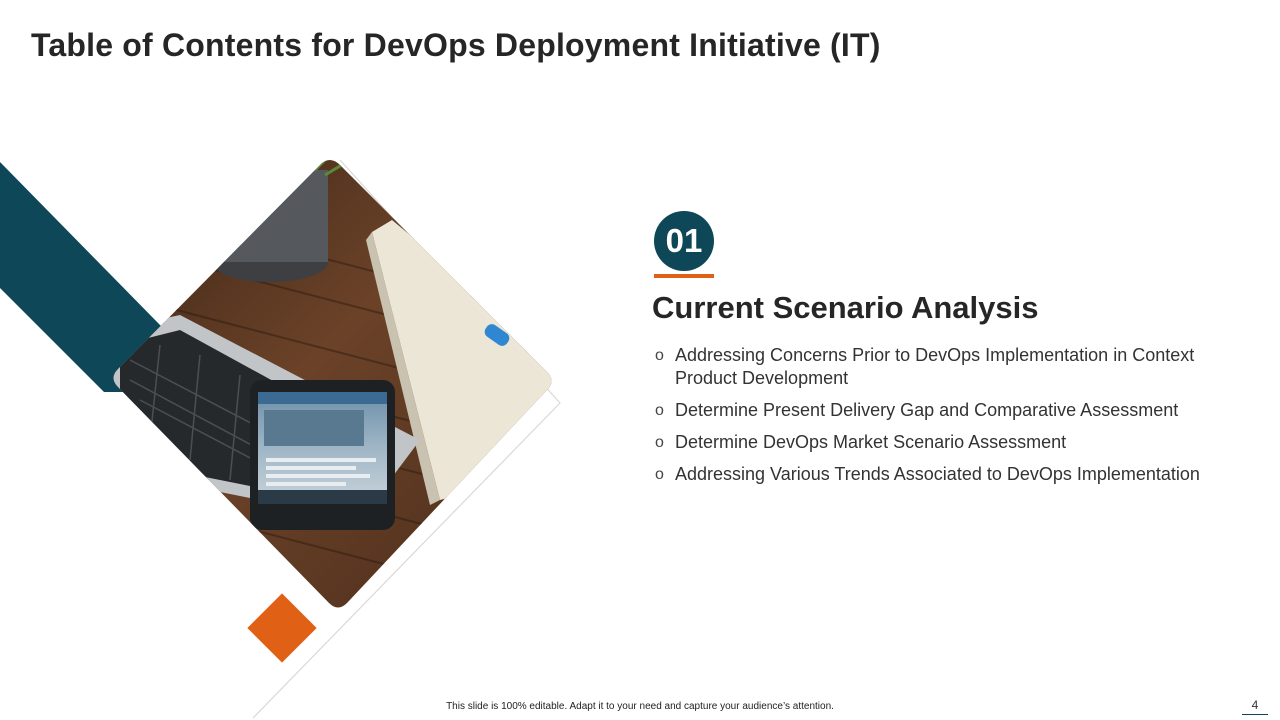  I want to click on orange-diamond, so click(282, 628).